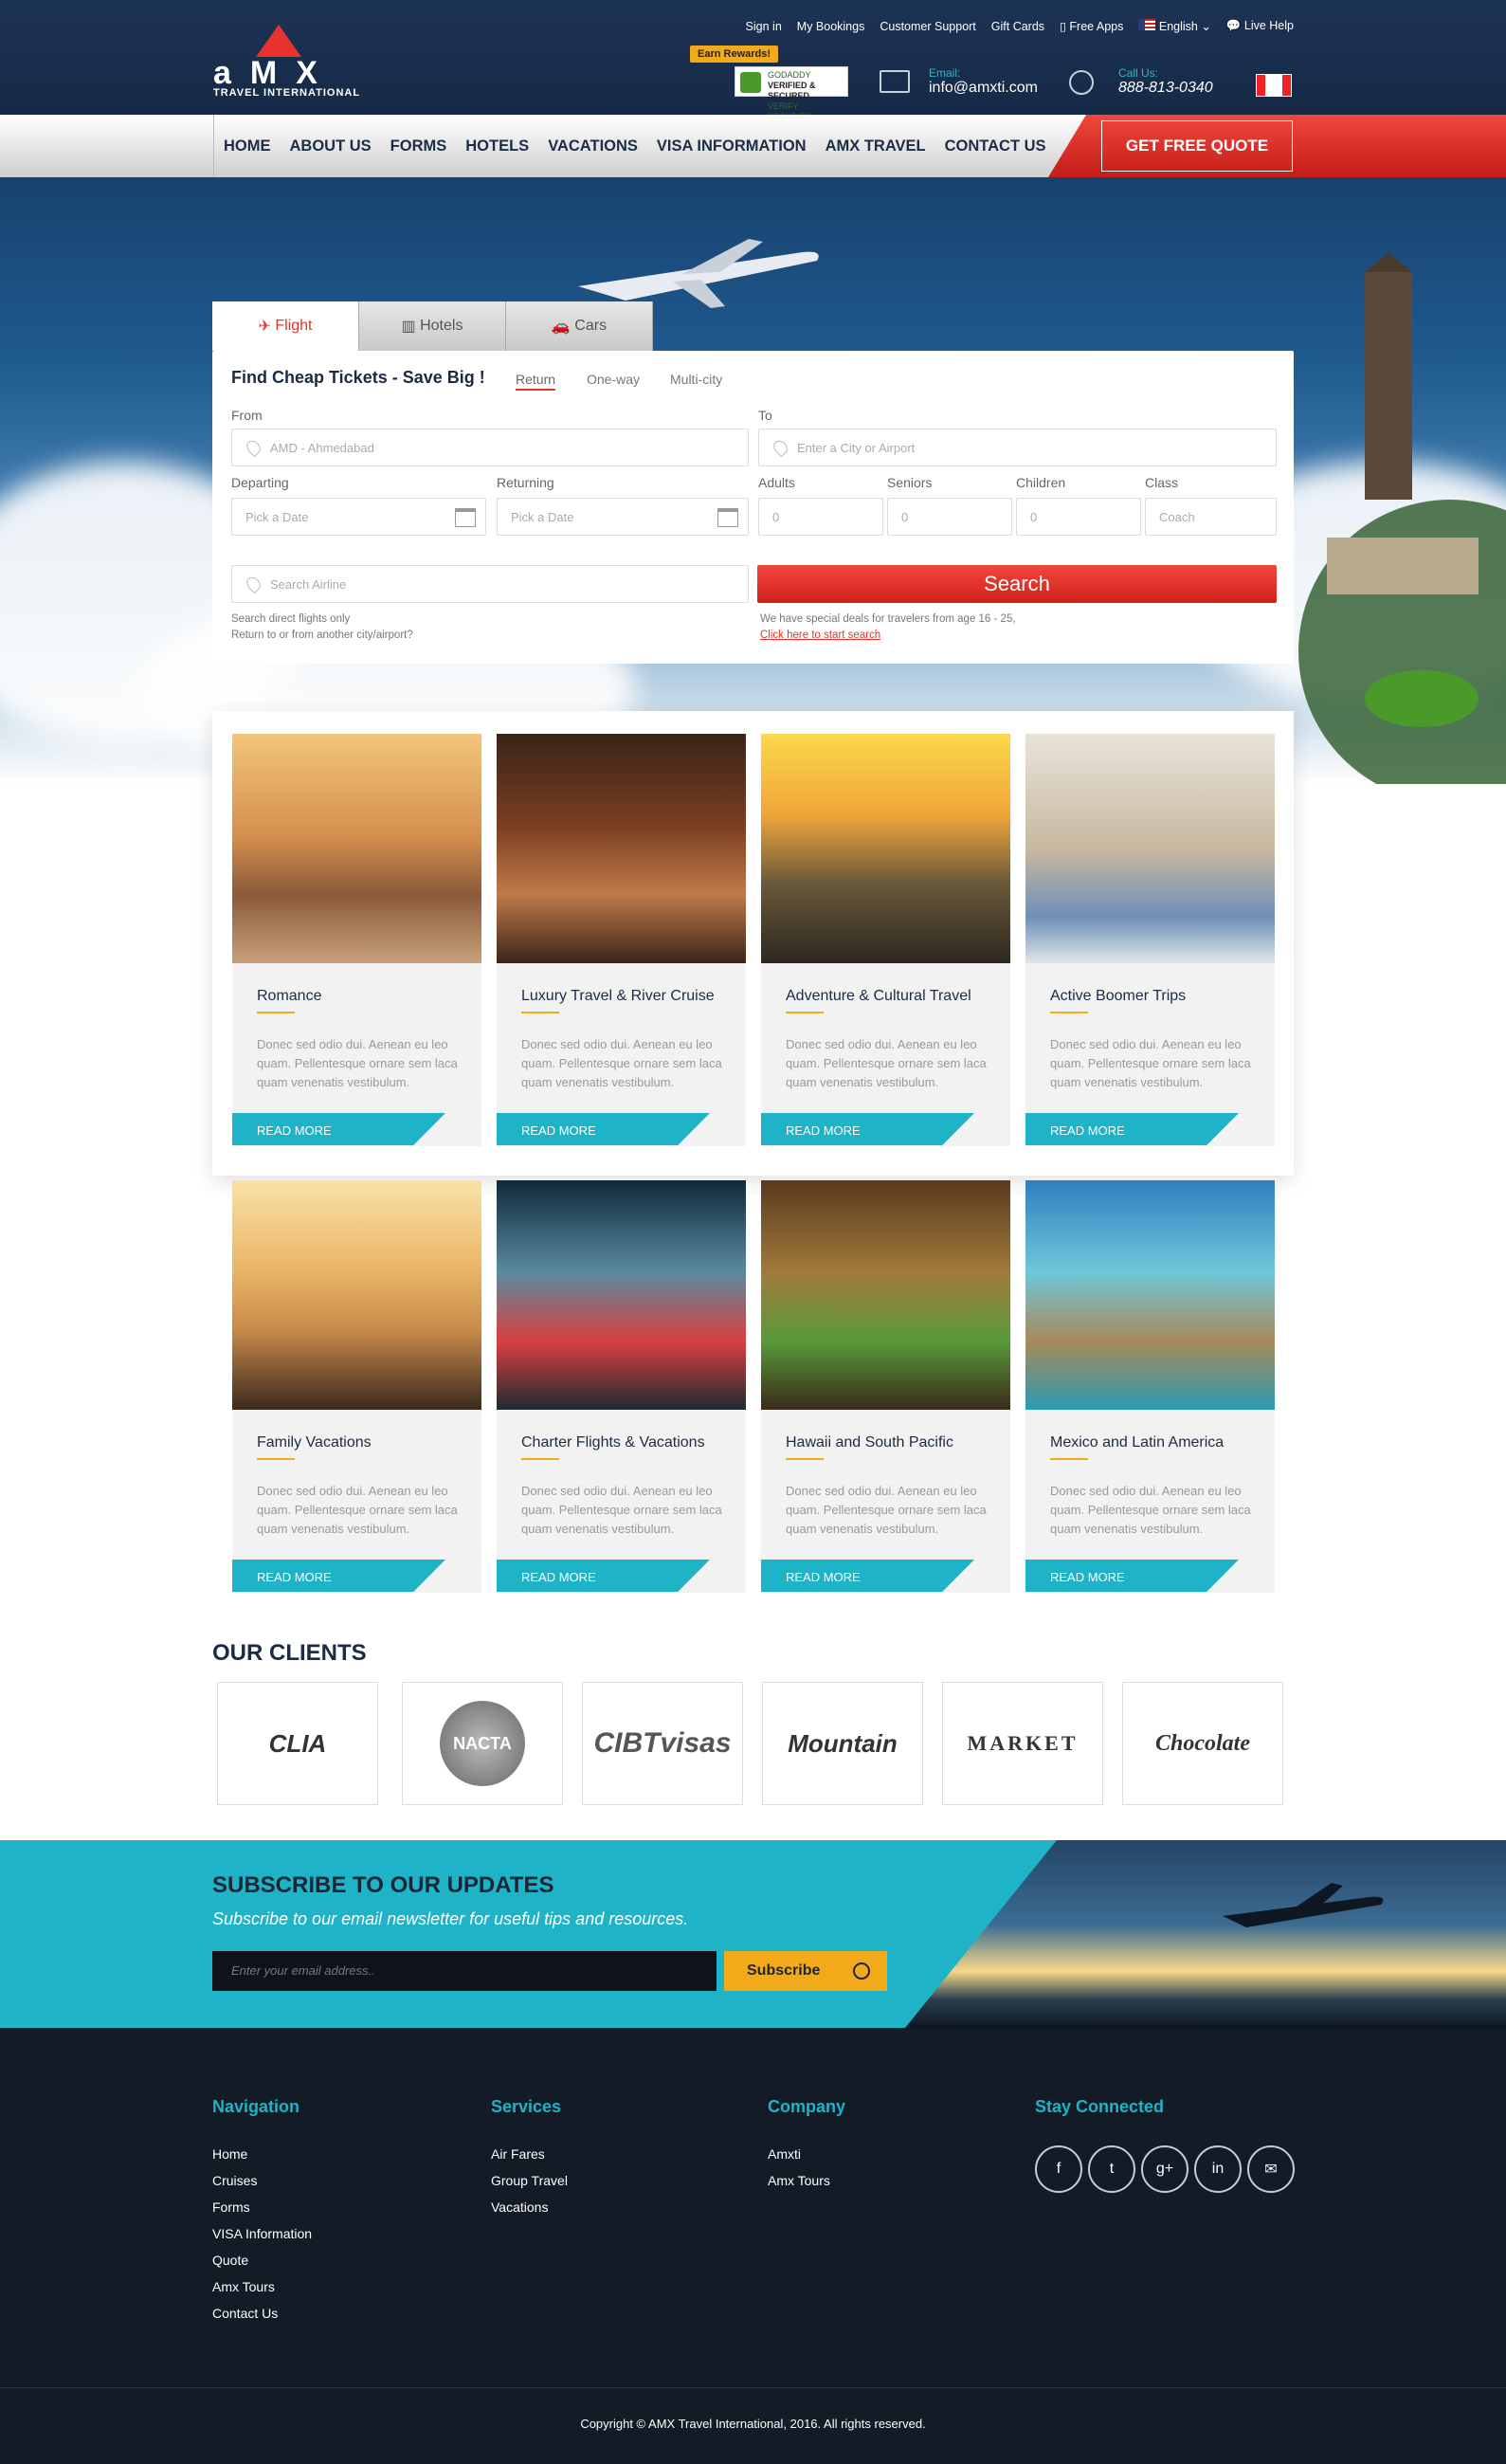  I want to click on footer-link-group-travel: Group Travel, so click(529, 2181).